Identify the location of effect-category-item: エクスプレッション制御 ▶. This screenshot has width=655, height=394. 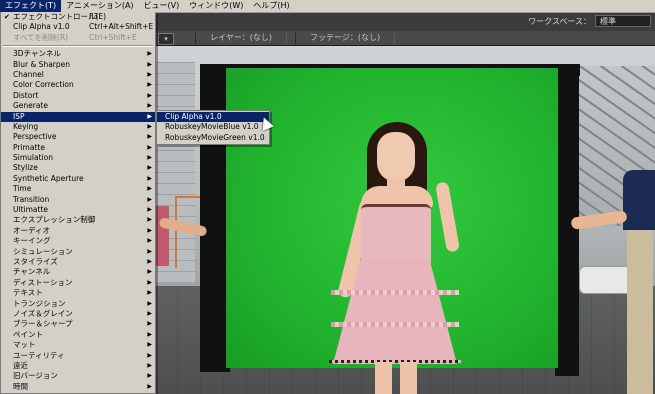
(78, 220).